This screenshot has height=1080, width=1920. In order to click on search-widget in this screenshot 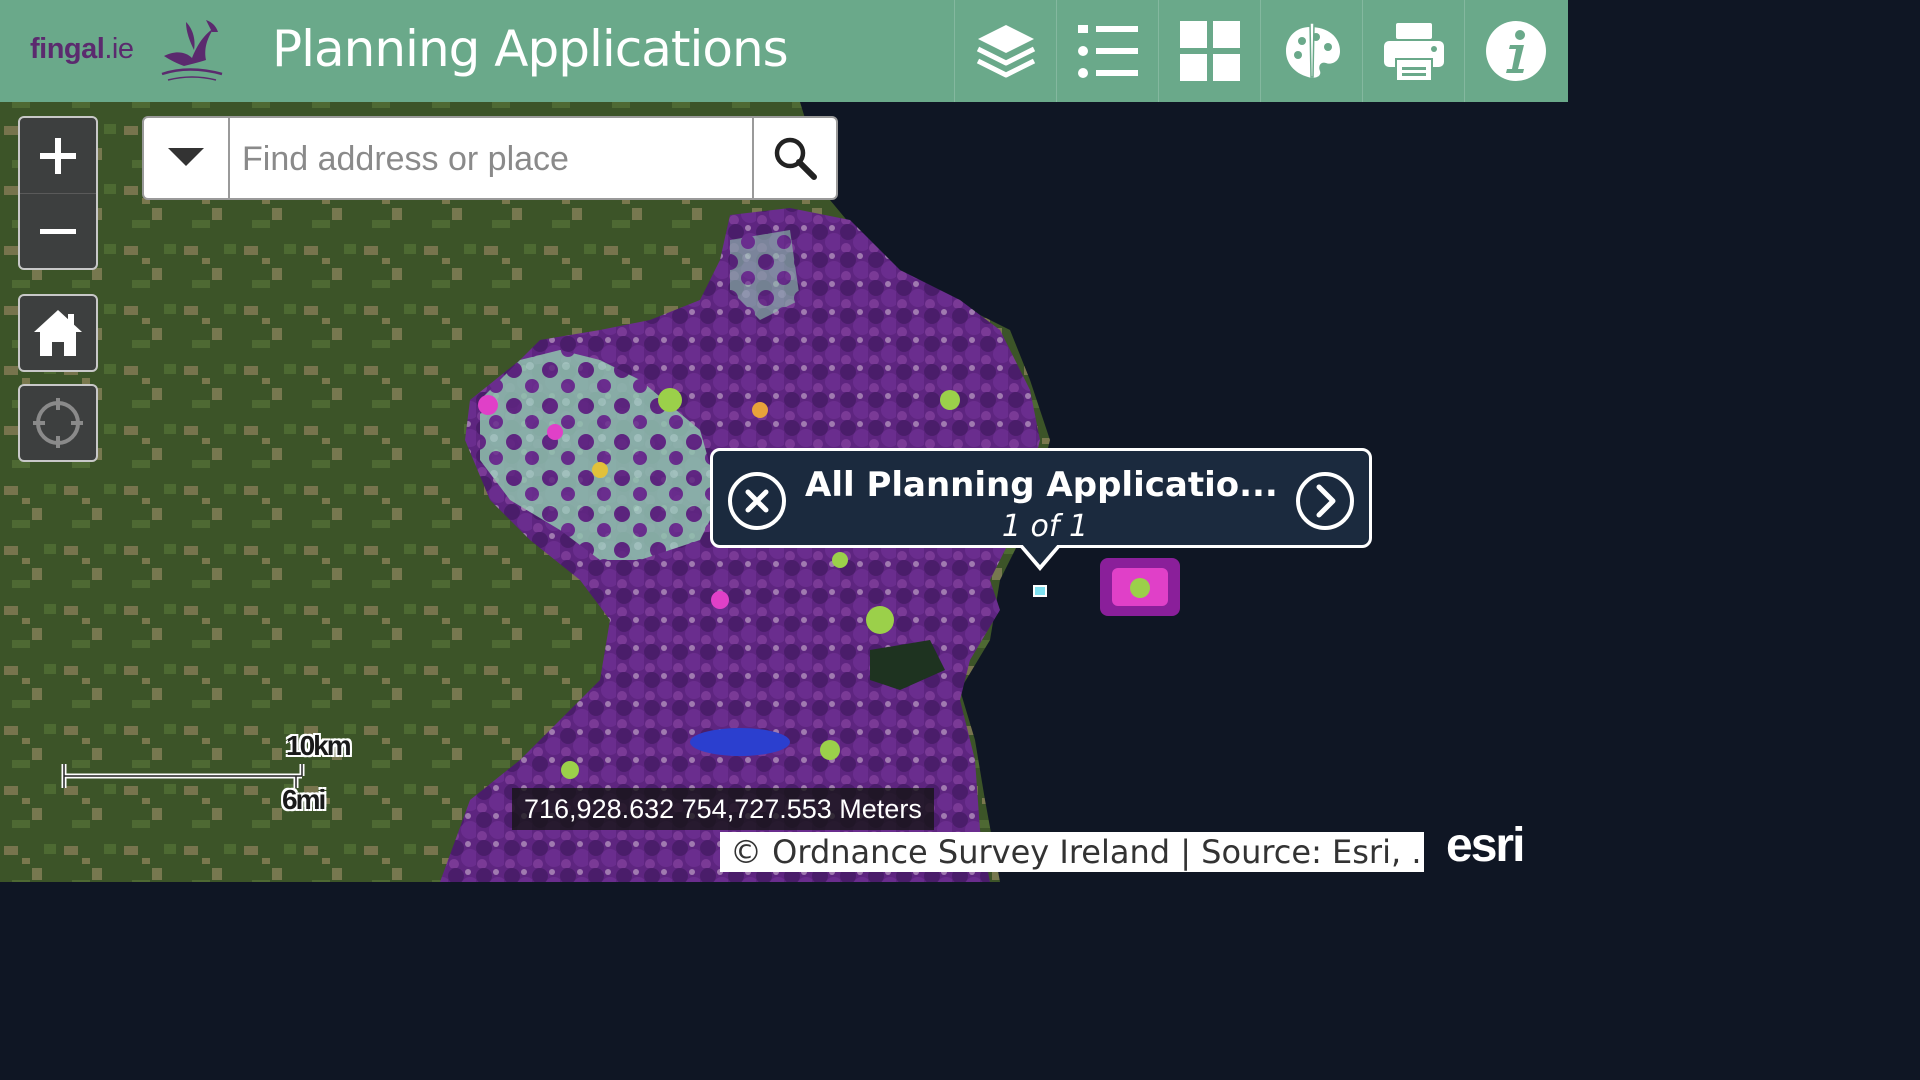, I will do `click(490, 158)`.